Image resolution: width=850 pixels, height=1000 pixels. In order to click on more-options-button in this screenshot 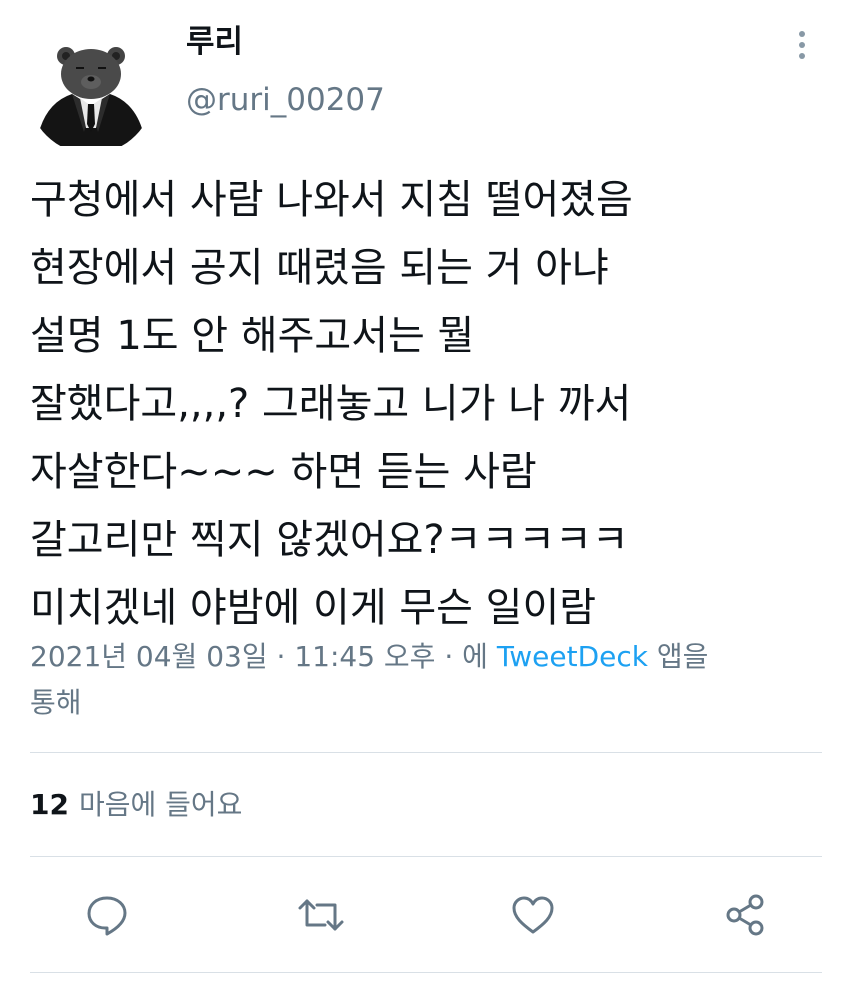, I will do `click(802, 45)`.